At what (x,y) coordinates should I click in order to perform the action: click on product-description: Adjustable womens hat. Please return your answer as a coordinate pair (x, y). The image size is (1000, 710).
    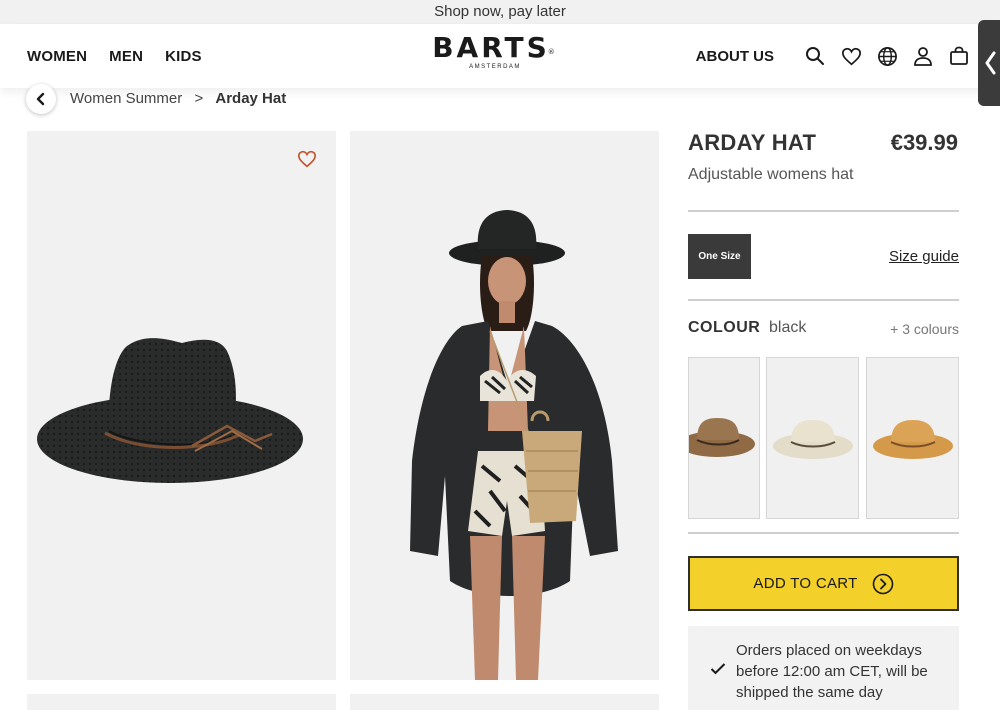
    Looking at the image, I should click on (771, 174).